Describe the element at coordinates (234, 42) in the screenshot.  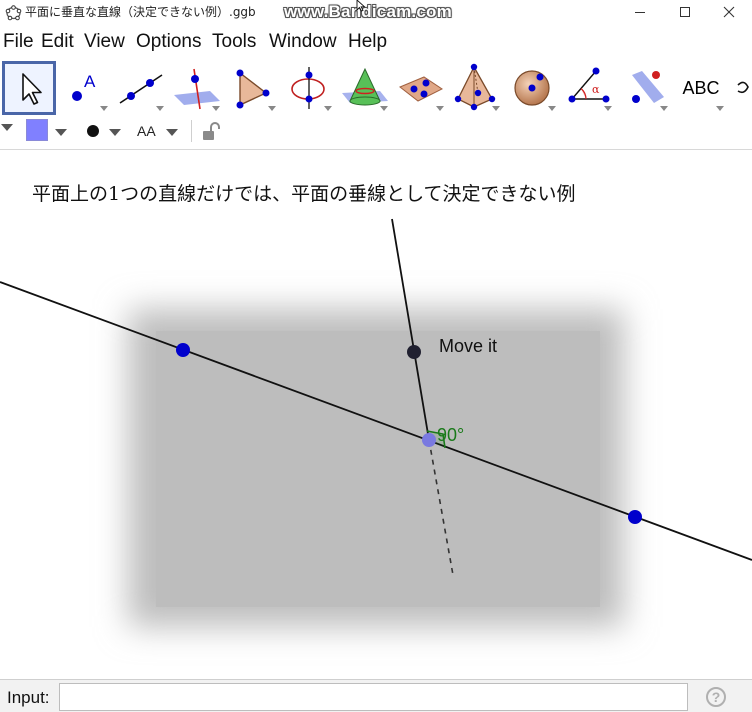
I see `menu-tools: Tools` at that location.